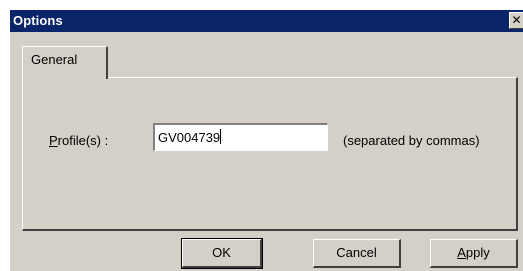  What do you see at coordinates (54, 59) in the screenshot?
I see `tab-general-label: General` at bounding box center [54, 59].